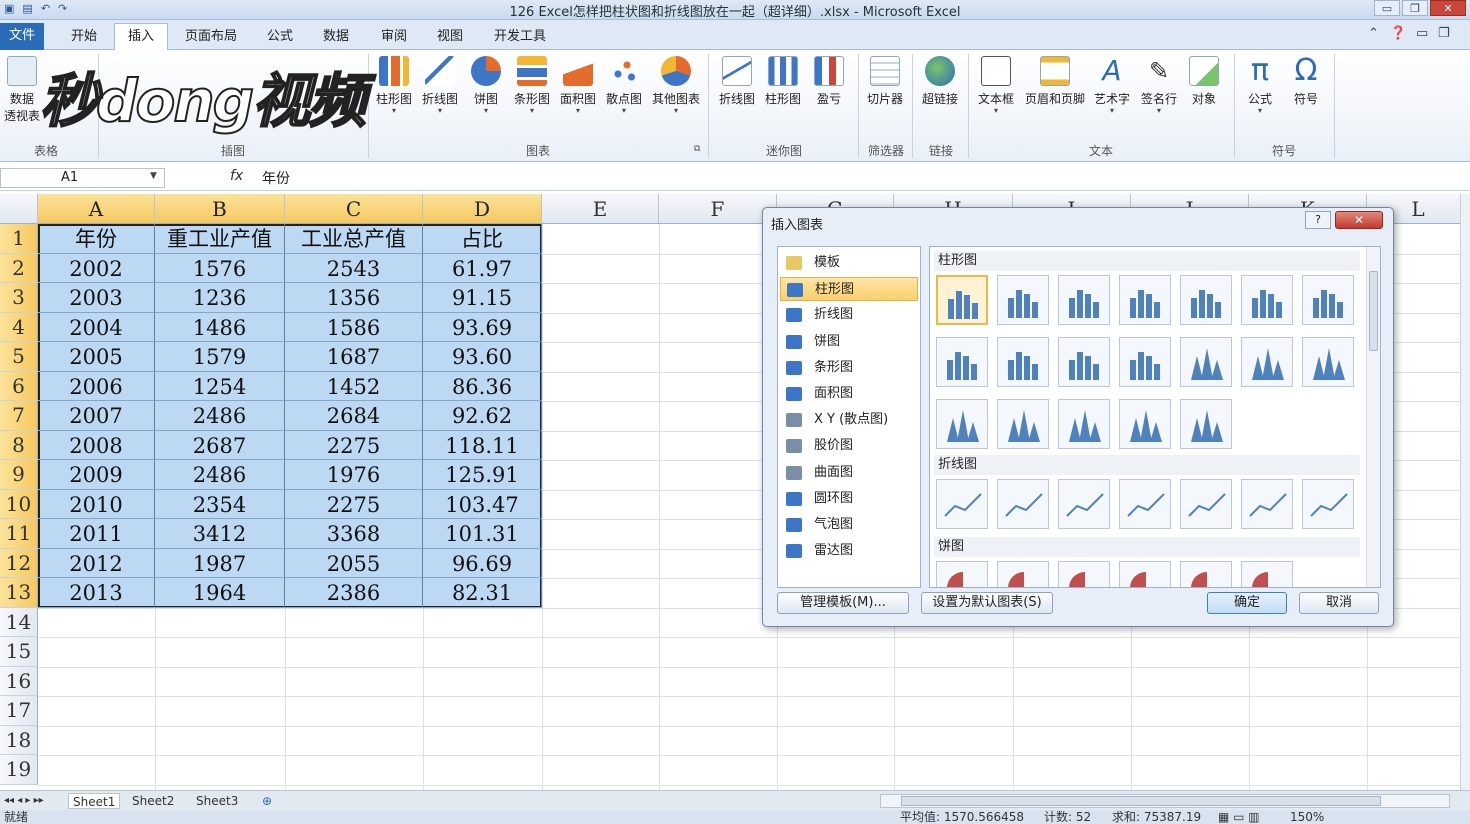  What do you see at coordinates (450, 38) in the screenshot?
I see `tab-view: 视图` at bounding box center [450, 38].